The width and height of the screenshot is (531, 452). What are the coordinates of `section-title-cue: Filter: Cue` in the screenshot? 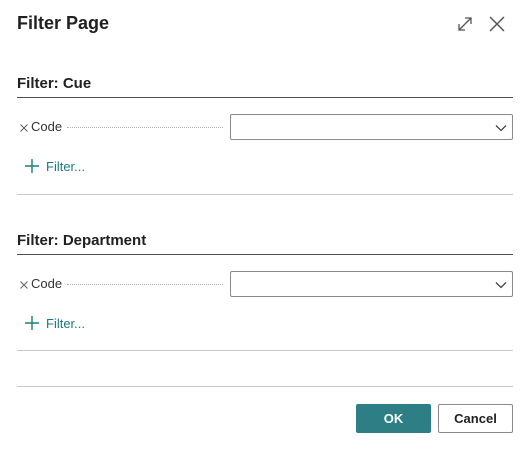 It's located at (54, 83).